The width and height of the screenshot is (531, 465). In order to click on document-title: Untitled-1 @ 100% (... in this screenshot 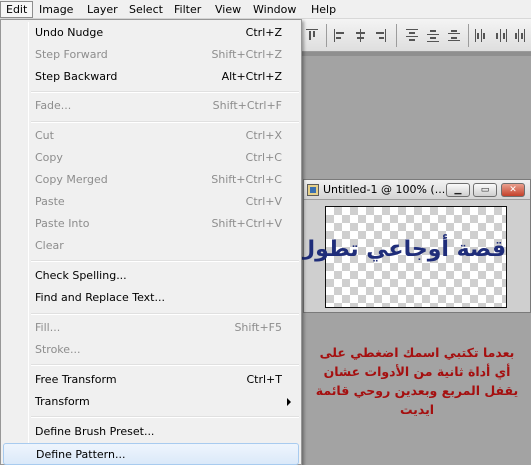, I will do `click(384, 189)`.